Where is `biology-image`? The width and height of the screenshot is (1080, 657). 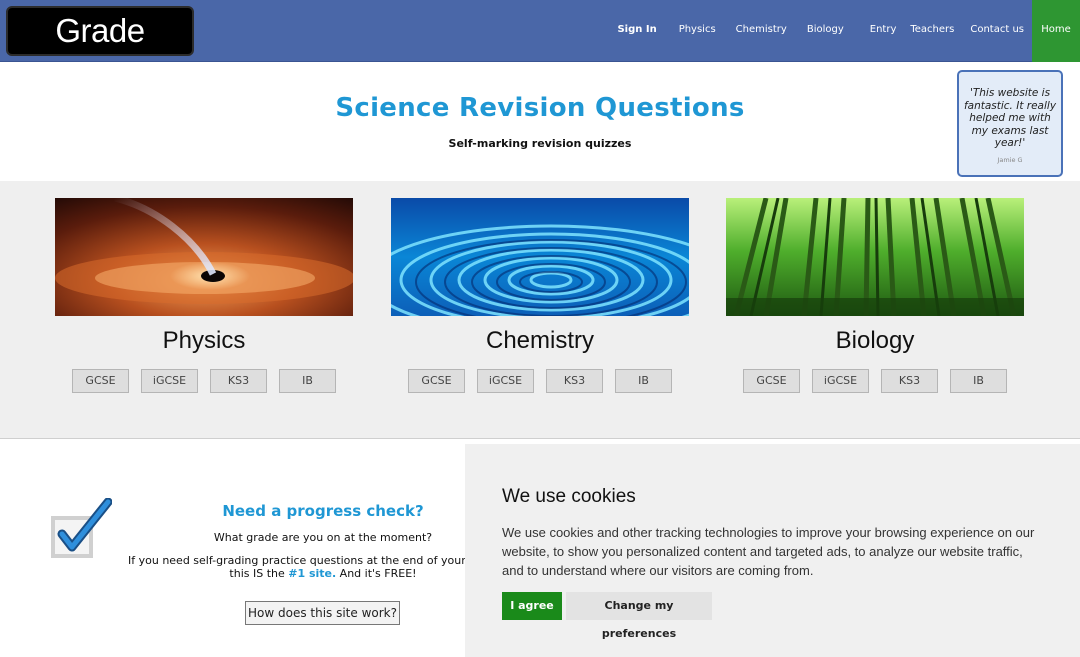 biology-image is located at coordinates (875, 257).